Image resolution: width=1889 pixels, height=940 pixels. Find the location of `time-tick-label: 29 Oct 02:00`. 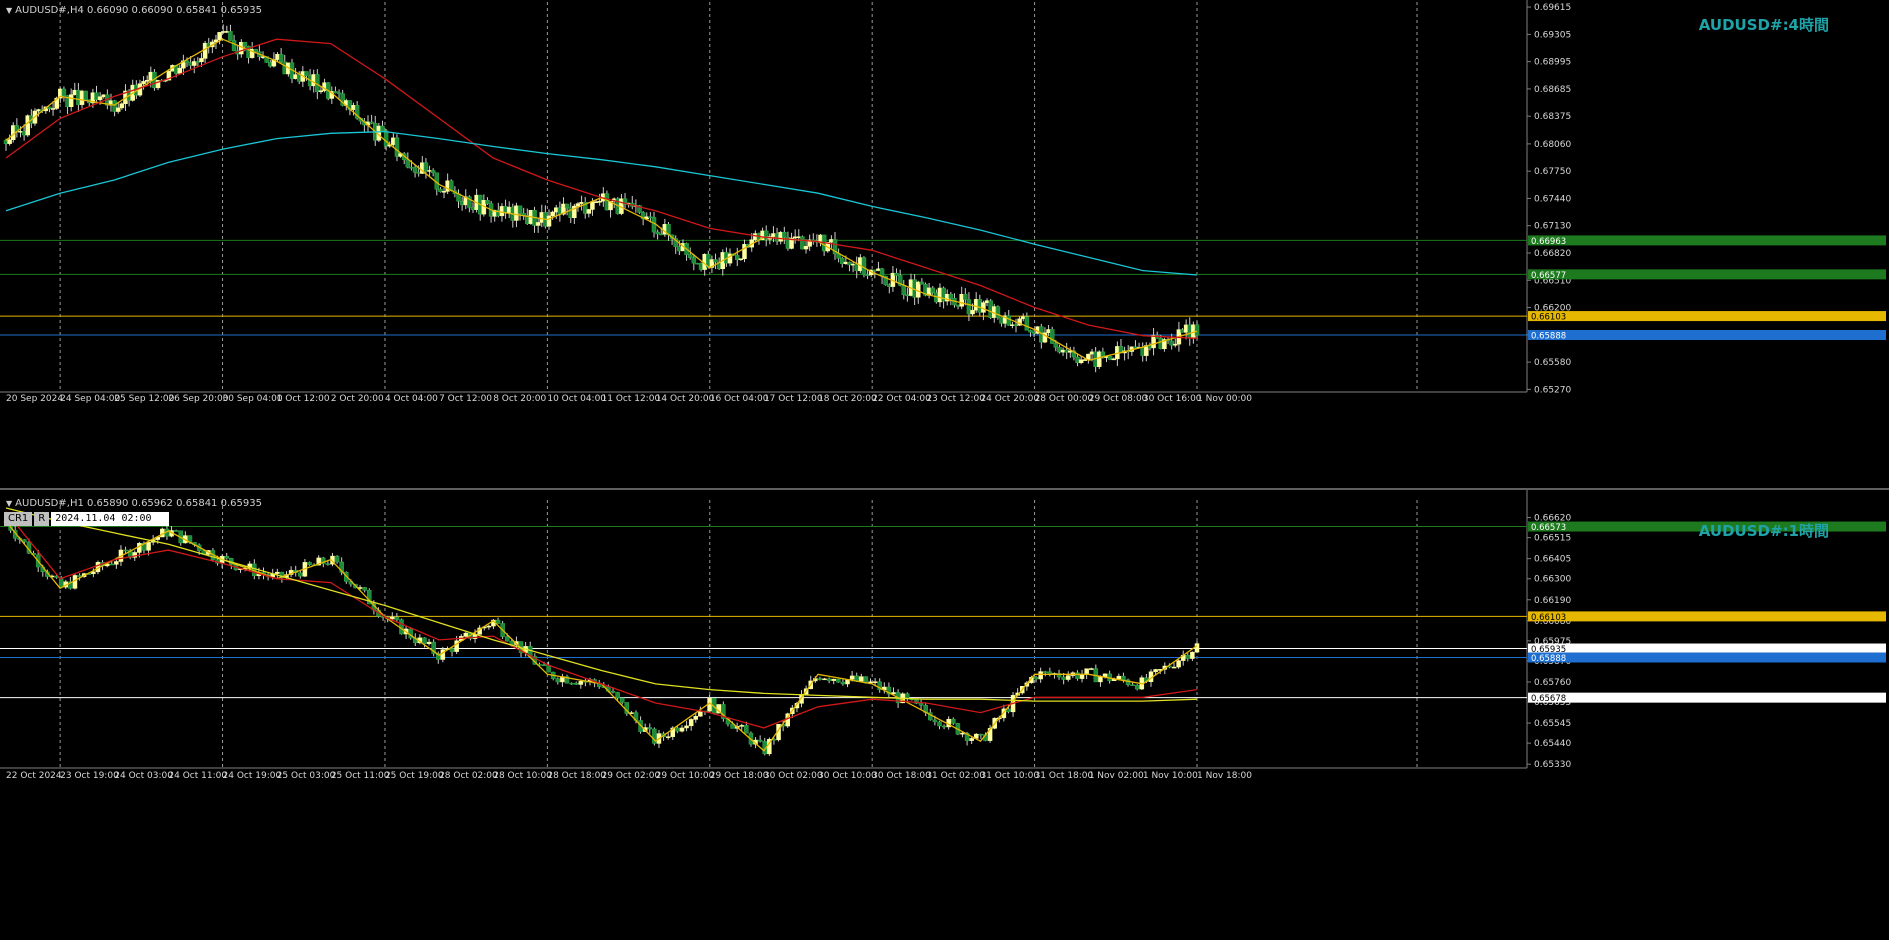

time-tick-label: 29 Oct 02:00 is located at coordinates (631, 776).